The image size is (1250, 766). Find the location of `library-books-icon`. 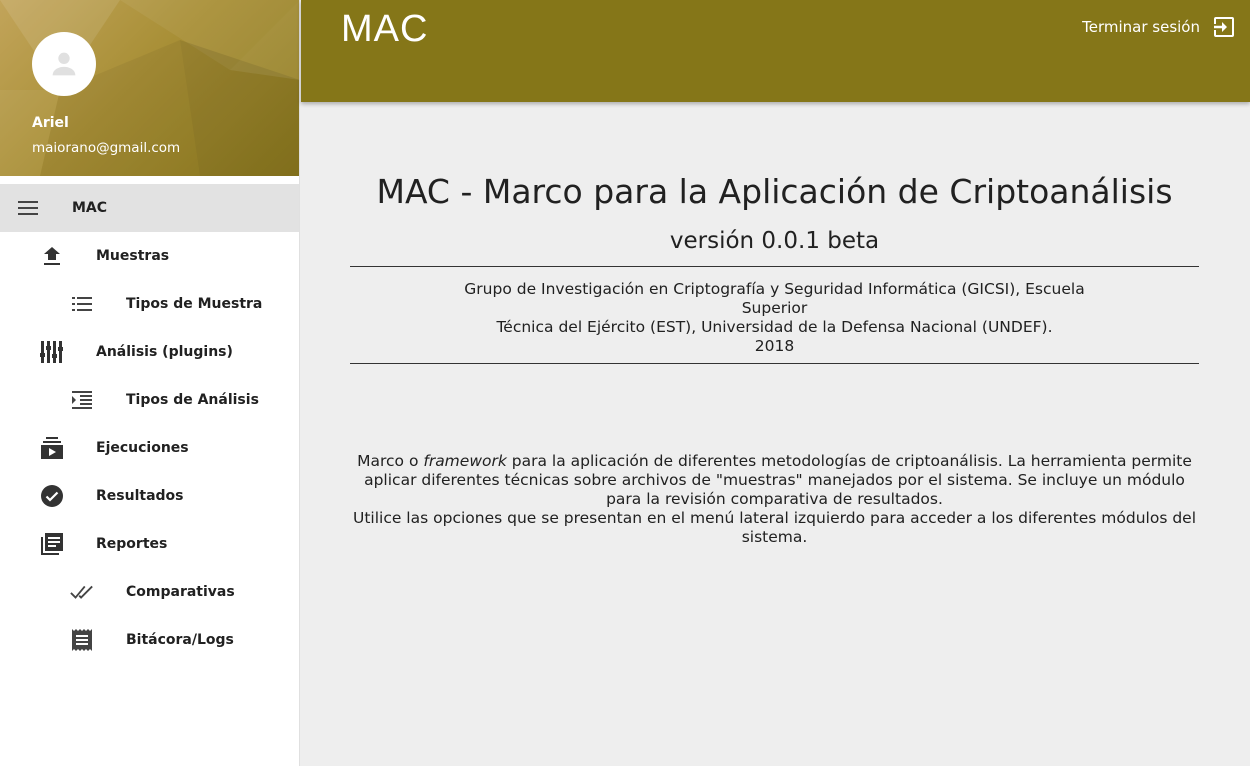

library-books-icon is located at coordinates (52, 544).